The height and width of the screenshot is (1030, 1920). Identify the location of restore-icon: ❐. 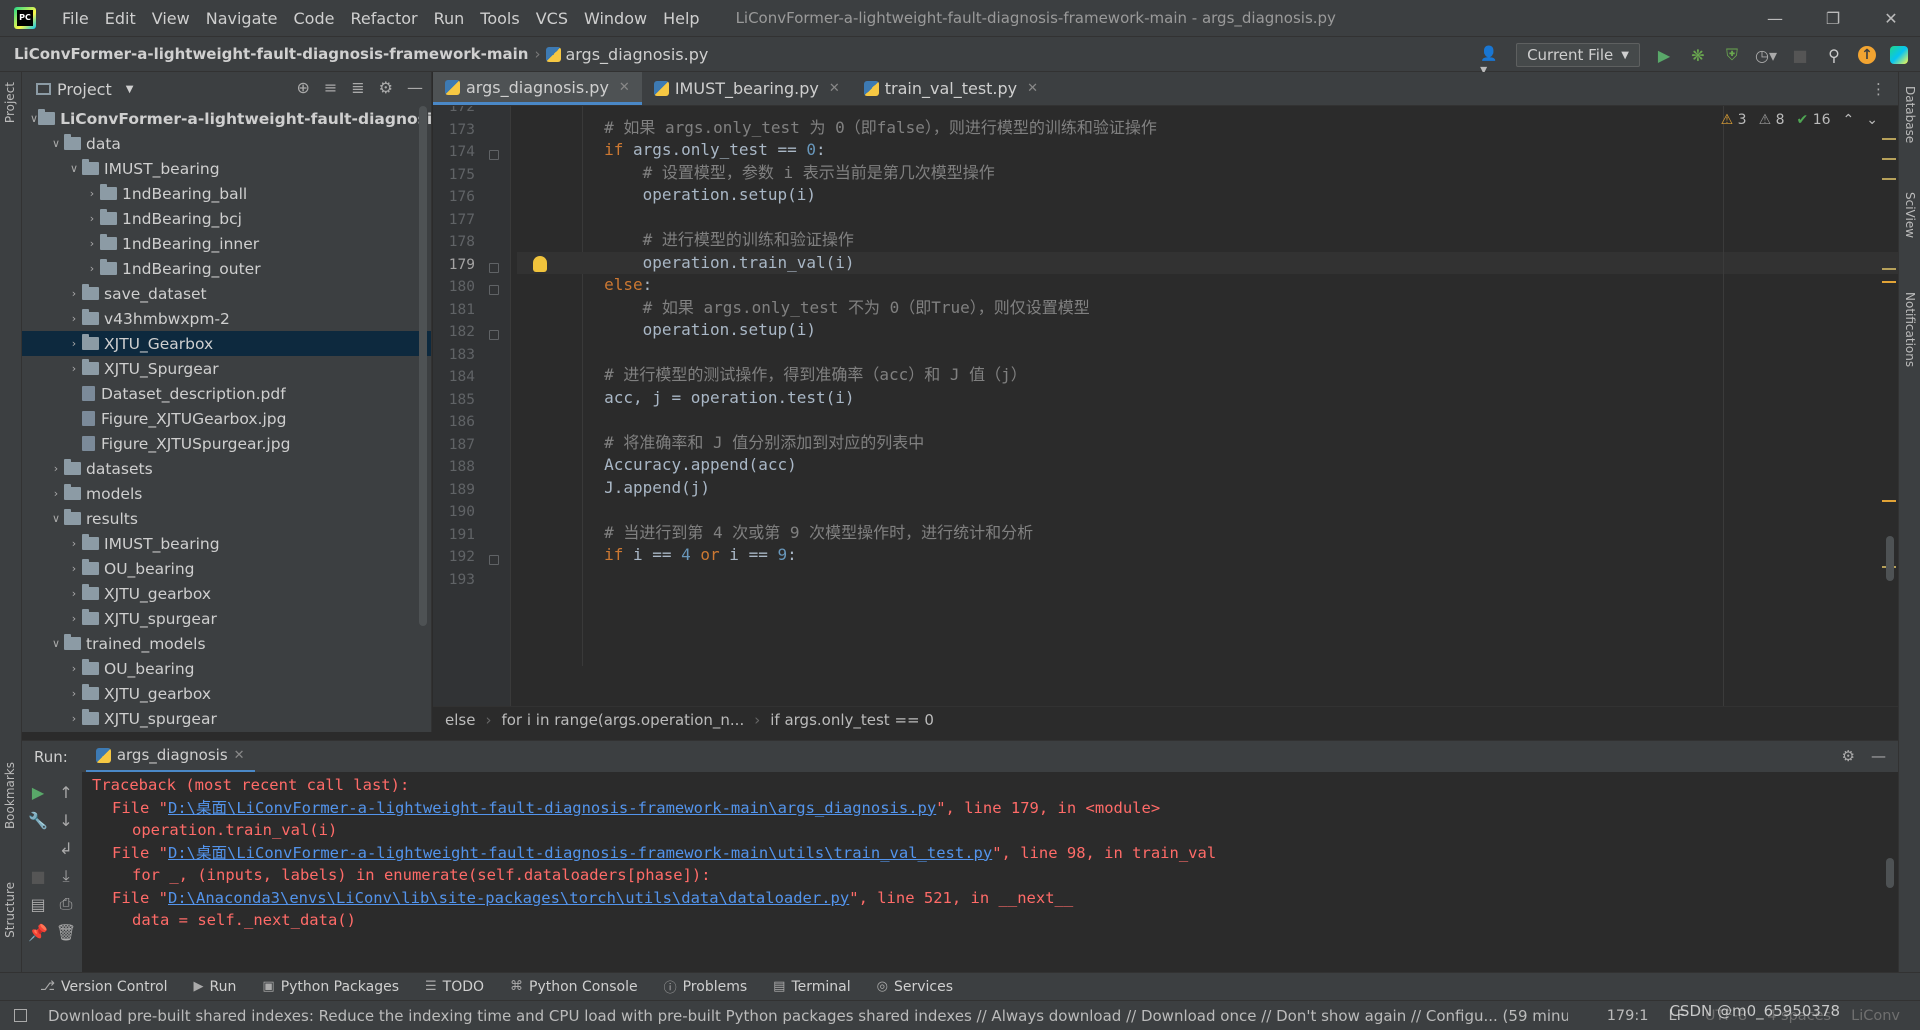
(1833, 18).